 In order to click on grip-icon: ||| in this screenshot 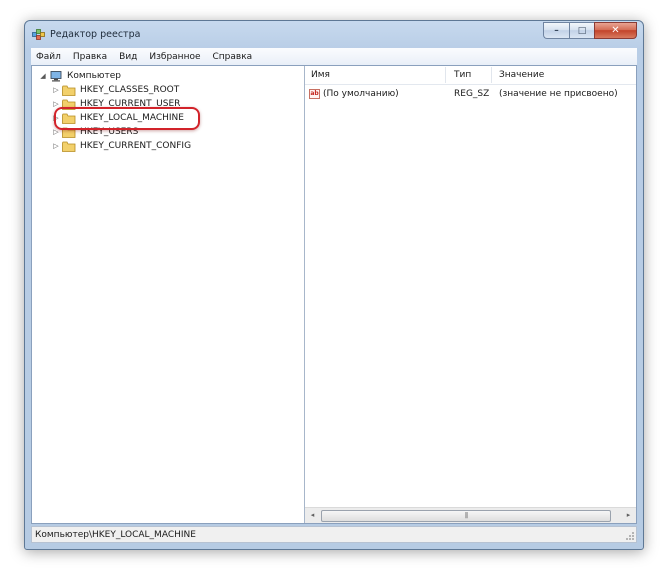, I will do `click(466, 515)`.